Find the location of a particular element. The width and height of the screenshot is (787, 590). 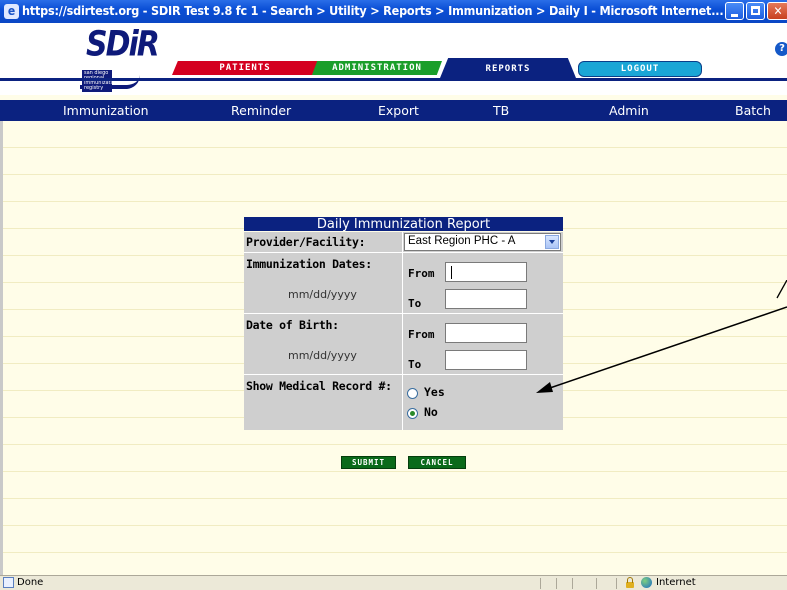

tab-reports: REPORTS is located at coordinates (508, 68).